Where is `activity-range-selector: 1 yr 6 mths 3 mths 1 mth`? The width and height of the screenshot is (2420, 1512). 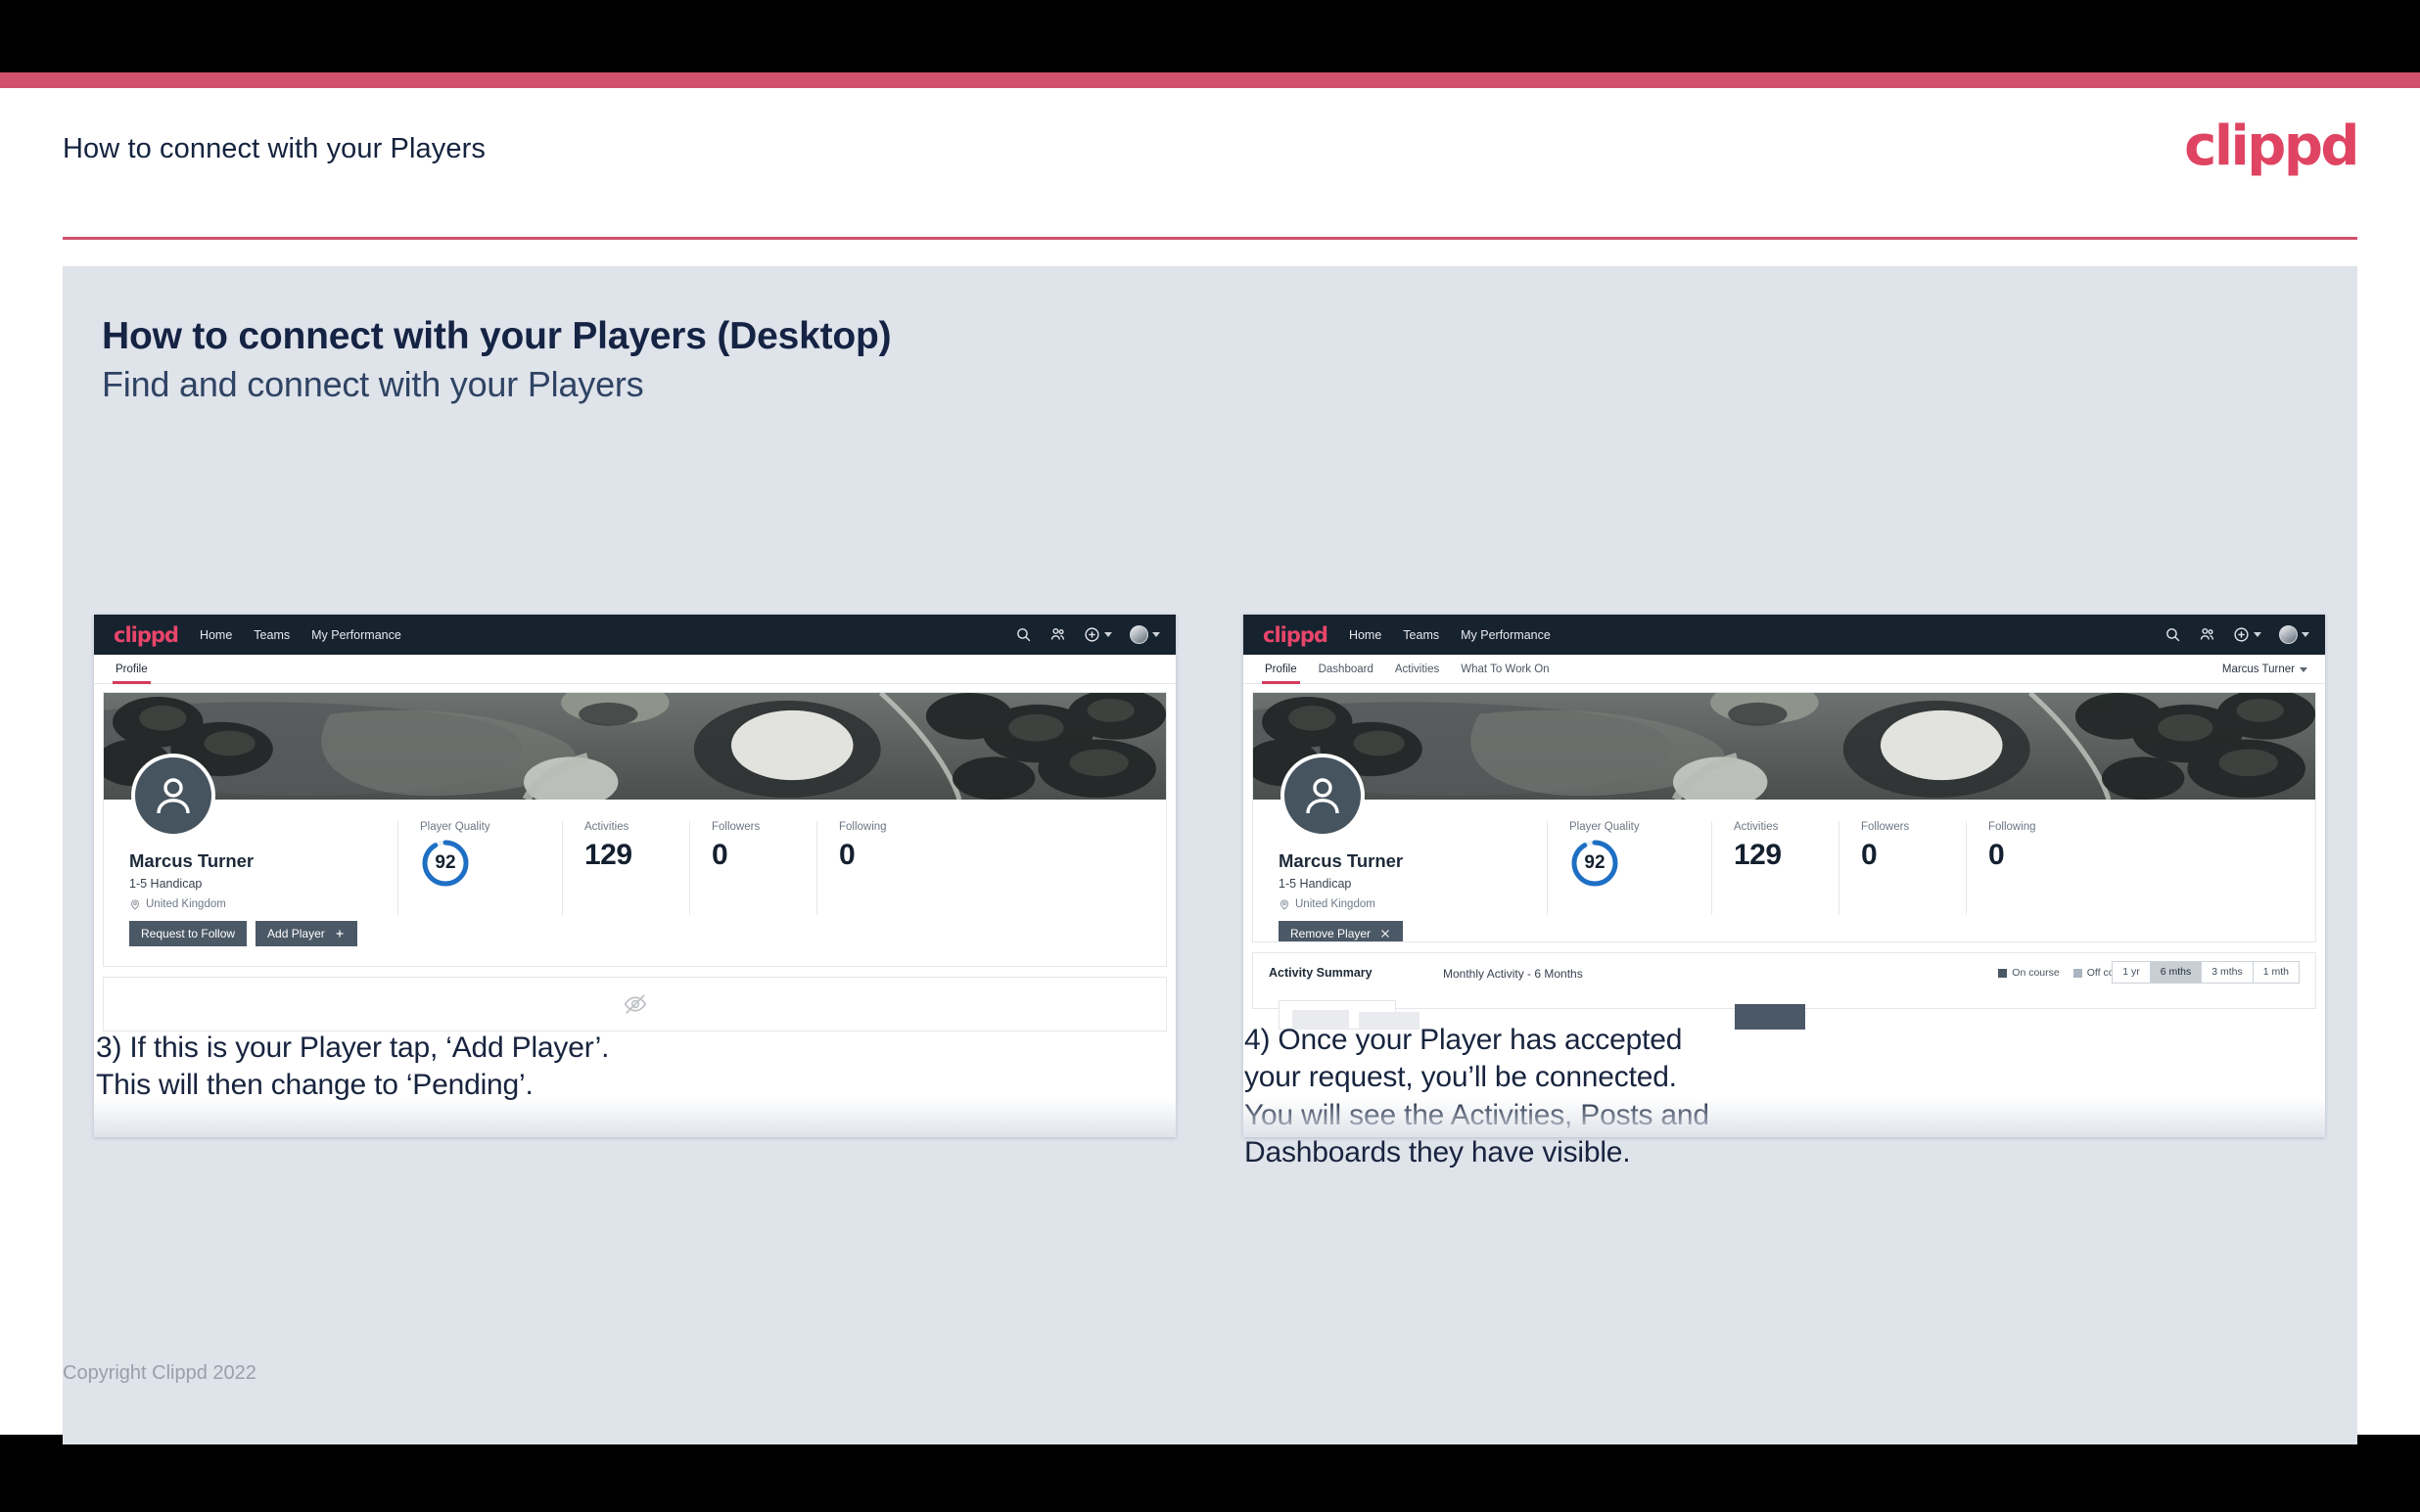 activity-range-selector: 1 yr 6 mths 3 mths 1 mth is located at coordinates (2206, 972).